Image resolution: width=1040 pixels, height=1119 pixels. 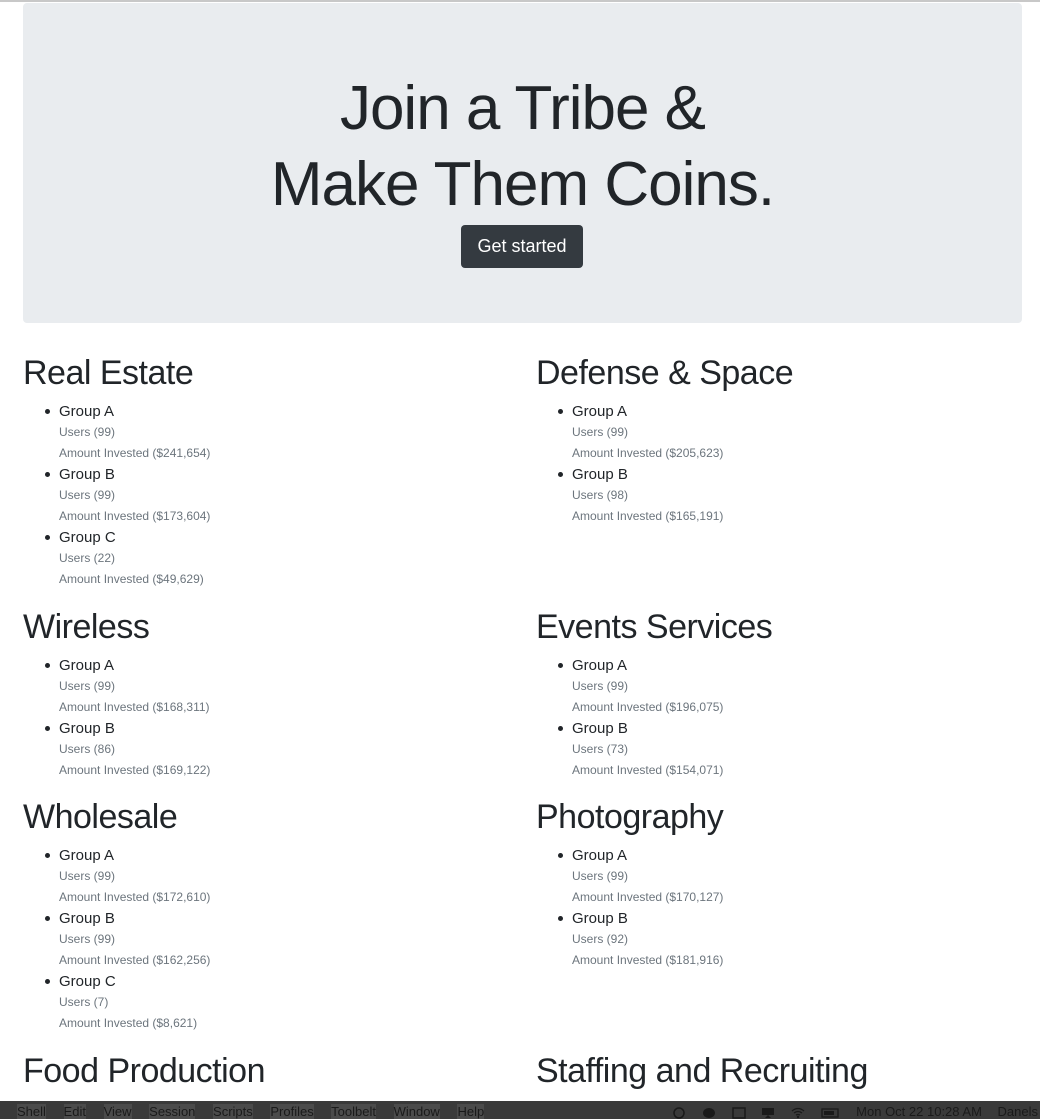 I want to click on category-title: Staffing and Recruiting, so click(x=702, y=1071).